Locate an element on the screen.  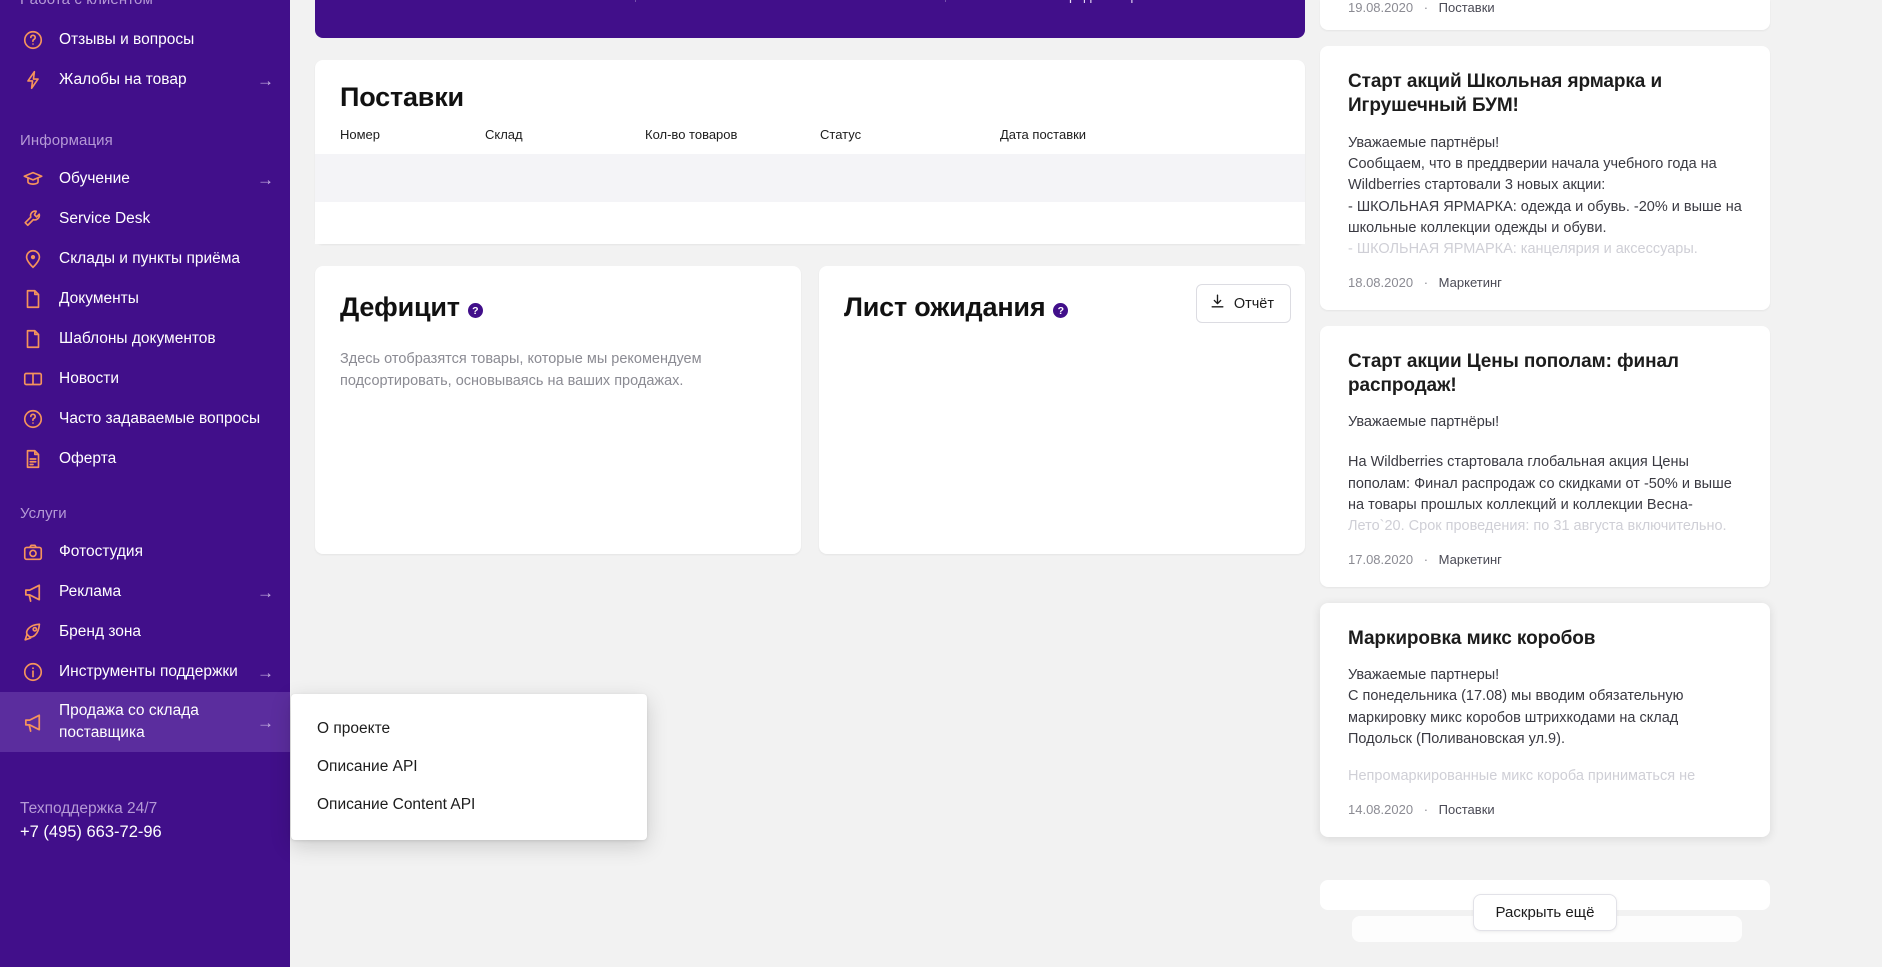
sidebar-group-client: Отзывы и вопросы Жалобы на товар → is located at coordinates (145, 60).